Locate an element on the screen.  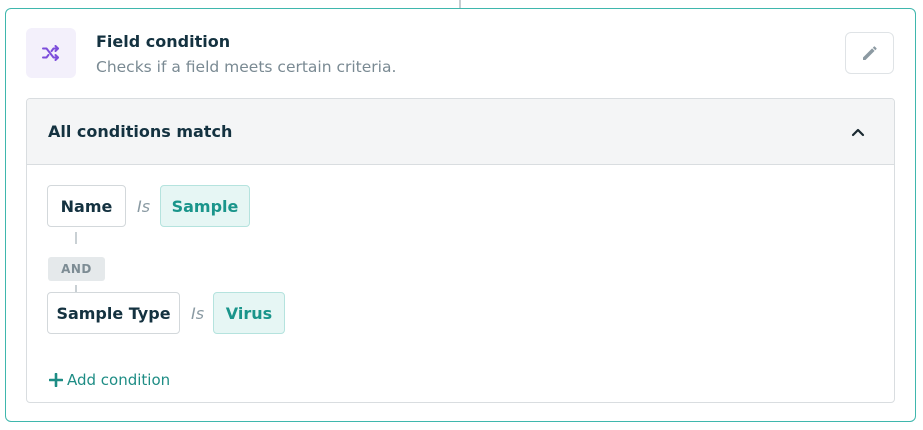
pencil-icon is located at coordinates (869, 53).